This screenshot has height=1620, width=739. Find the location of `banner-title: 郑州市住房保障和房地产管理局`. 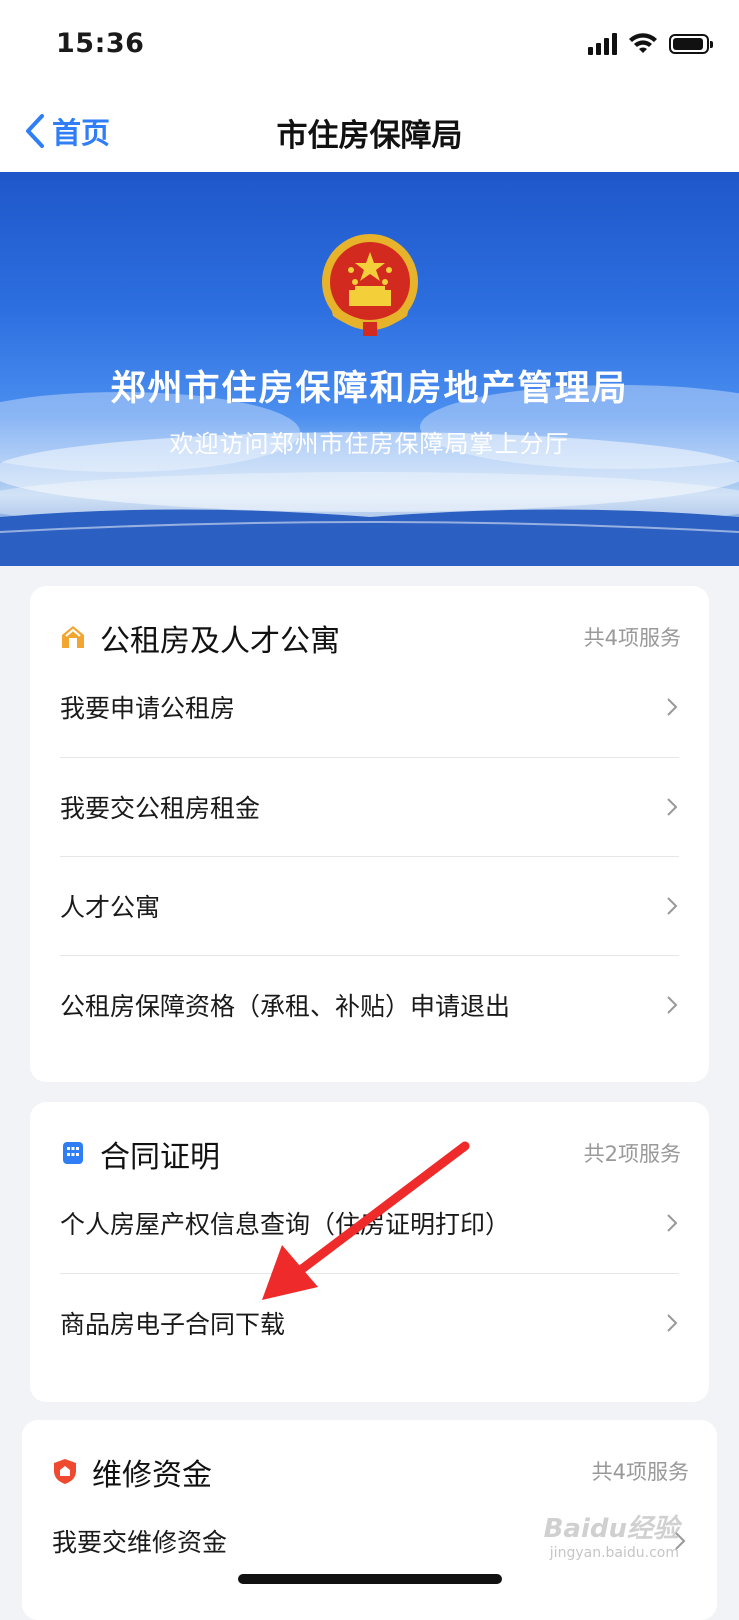

banner-title: 郑州市住房保障和房地产管理局 is located at coordinates (369, 389).